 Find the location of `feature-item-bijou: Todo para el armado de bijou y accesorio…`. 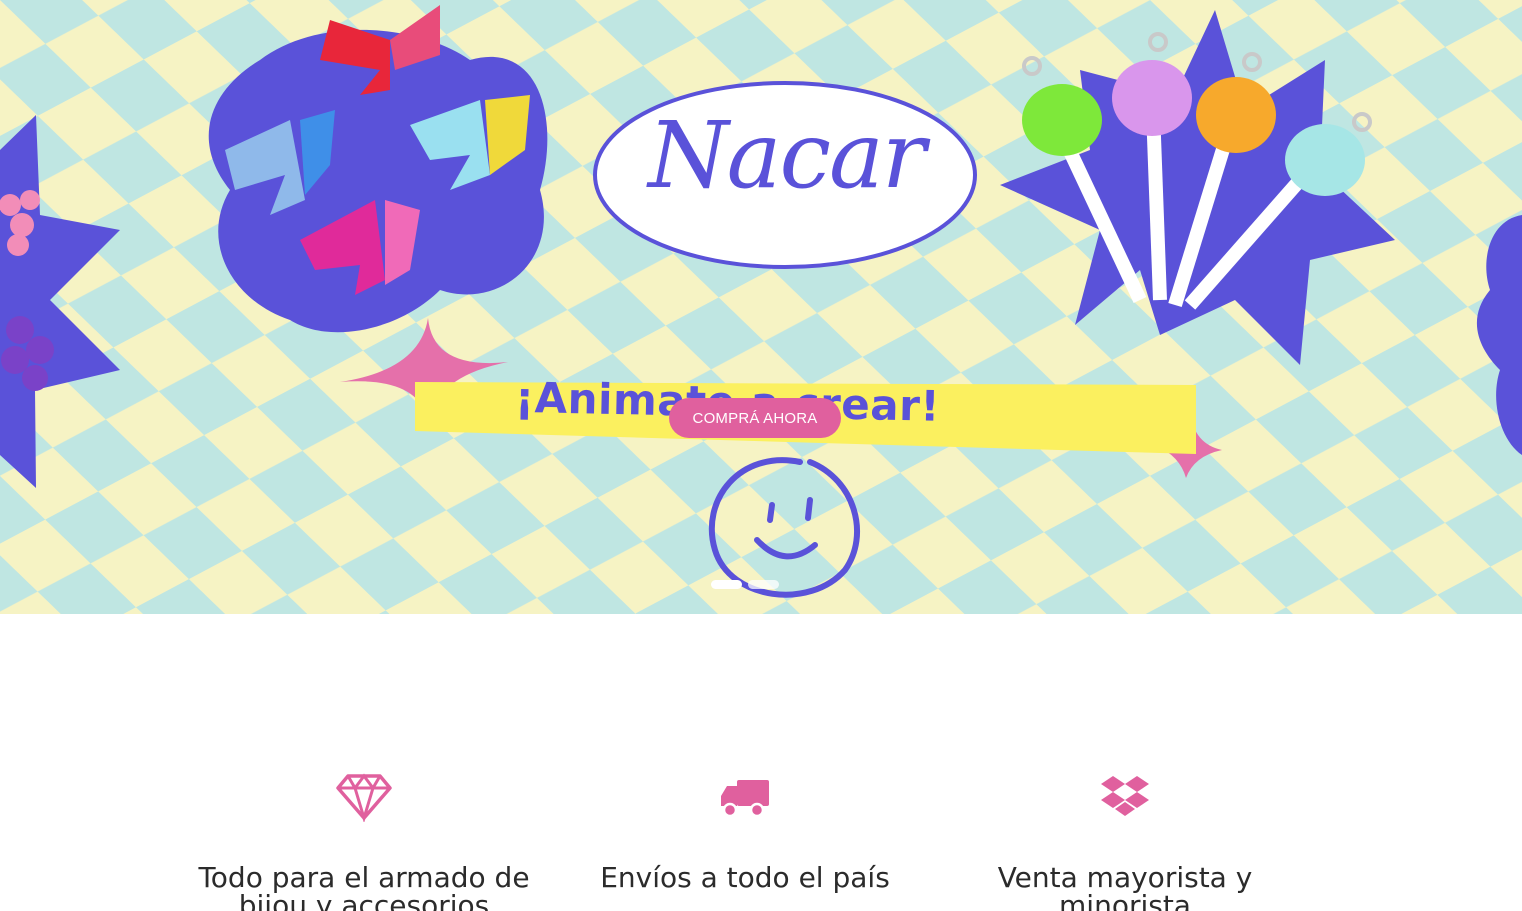

feature-item-bijou: Todo para el armado de bijou y accesorio… is located at coordinates (364, 840).